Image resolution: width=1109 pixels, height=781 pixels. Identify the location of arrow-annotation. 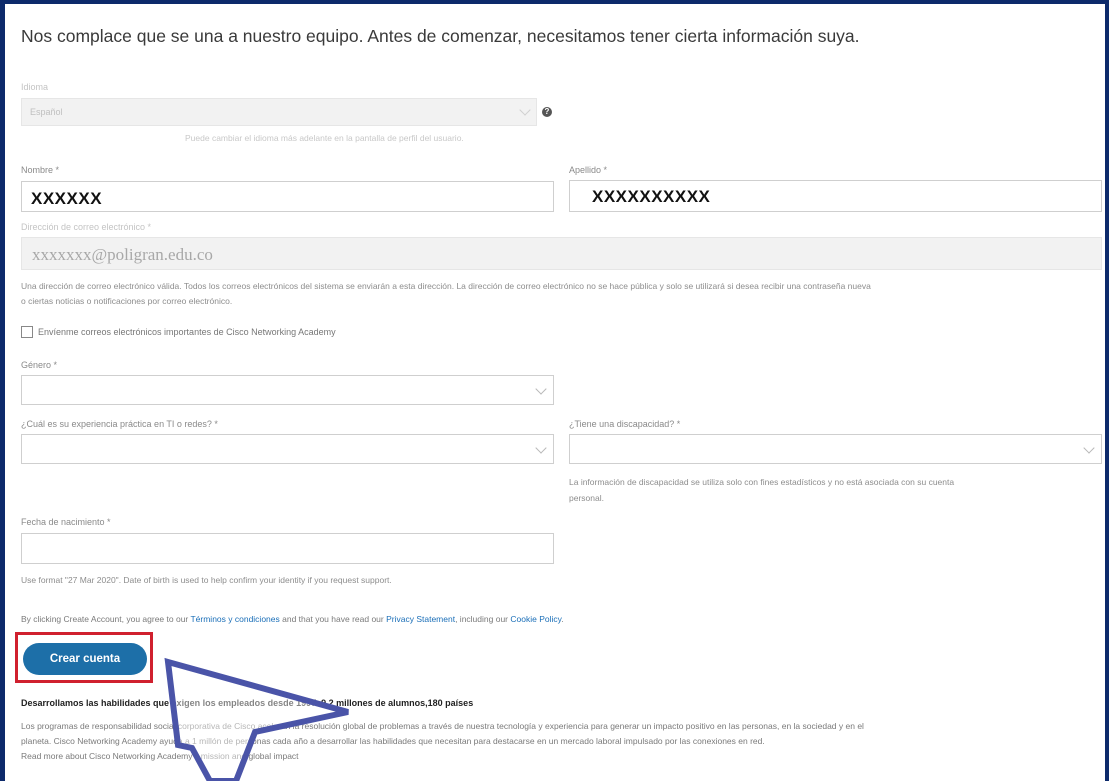
(256, 719).